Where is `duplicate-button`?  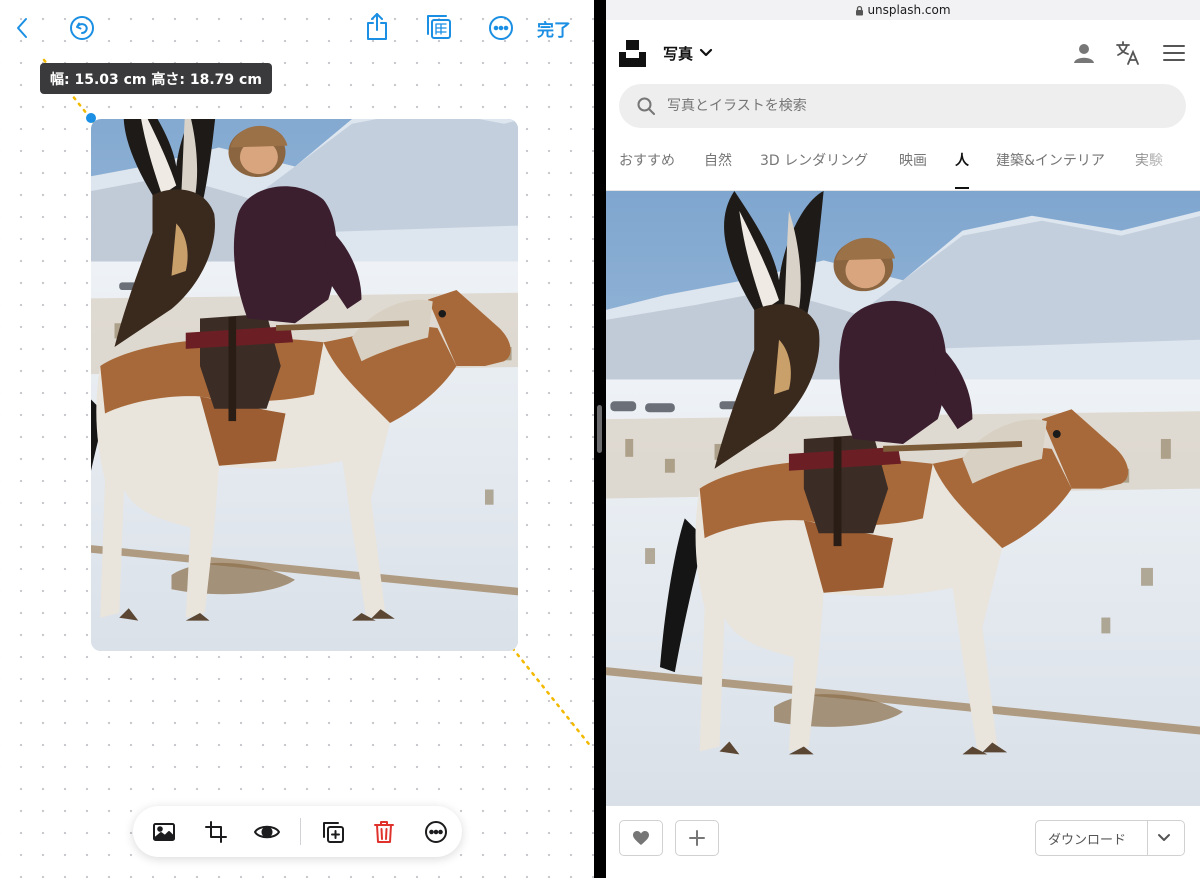
duplicate-button is located at coordinates (333, 832).